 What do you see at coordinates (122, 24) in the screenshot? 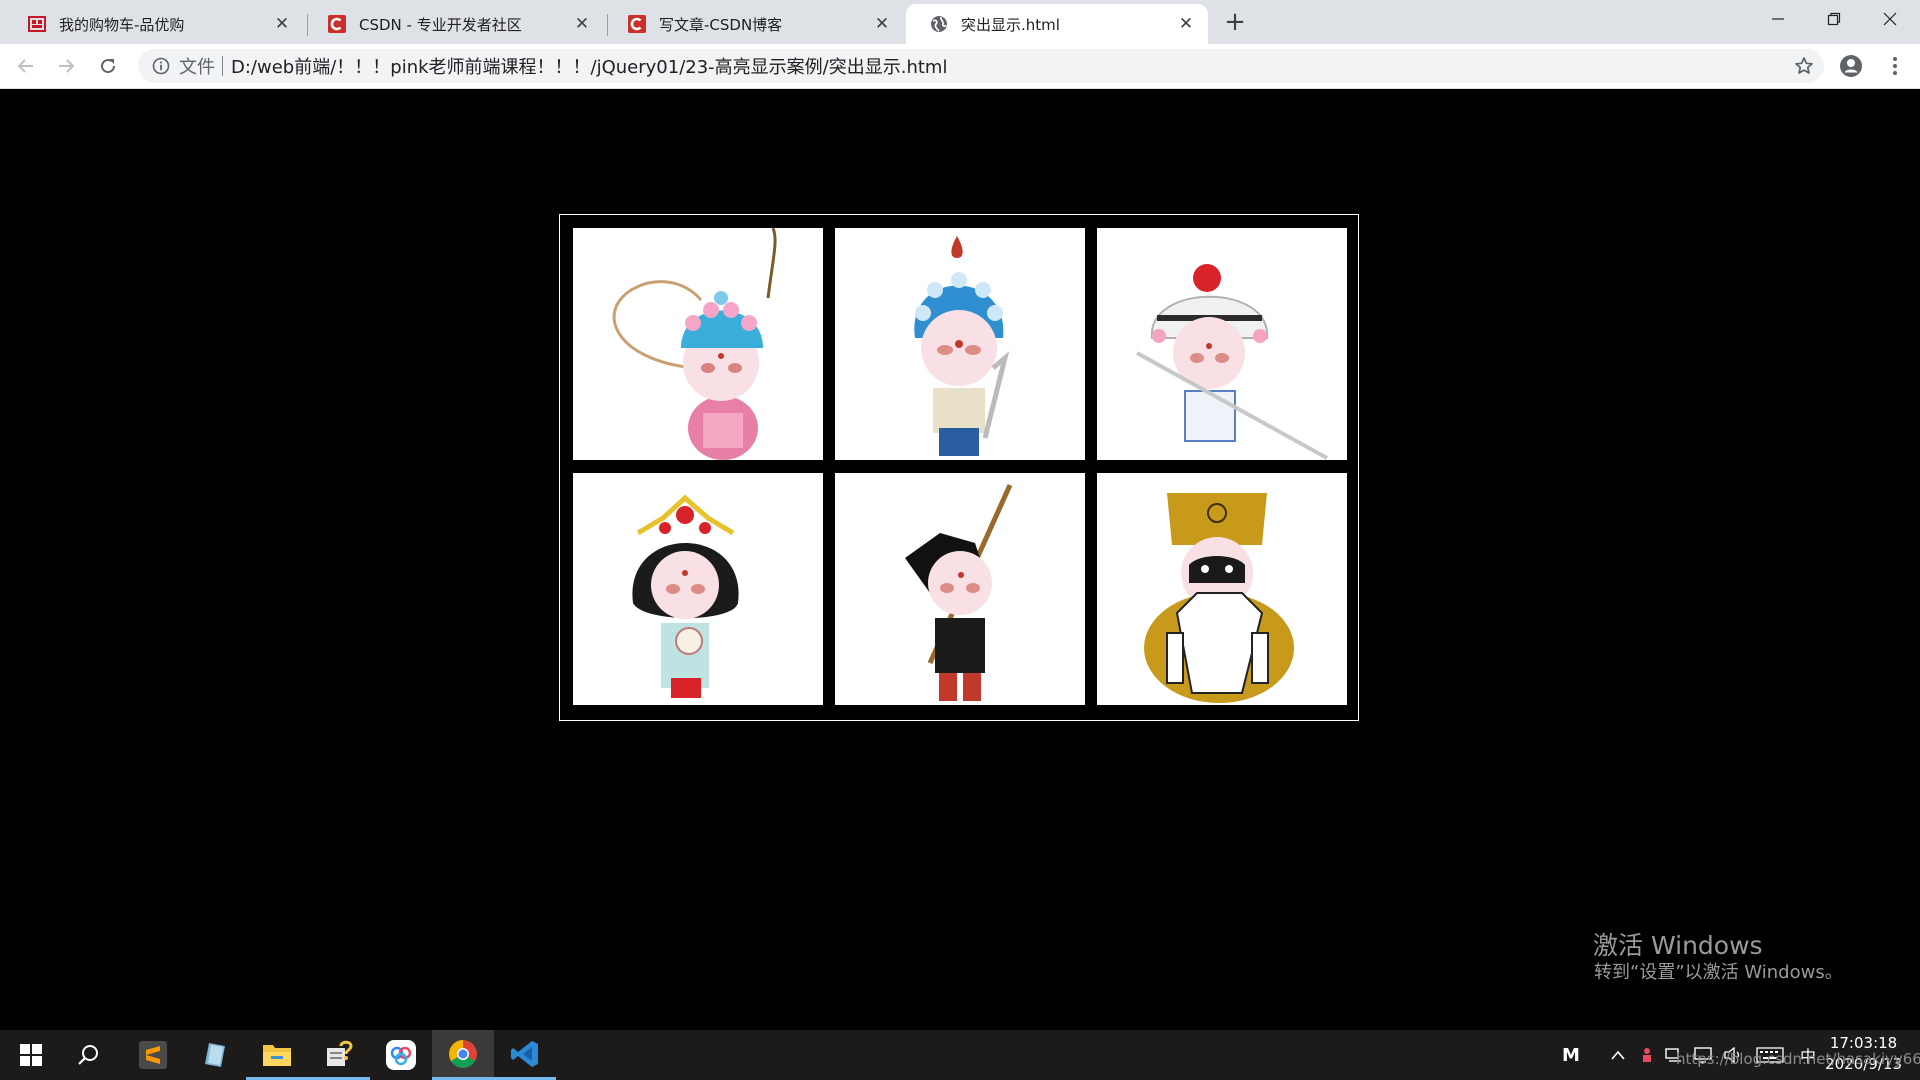
I see `tab-title: 我的购物车-品优购` at bounding box center [122, 24].